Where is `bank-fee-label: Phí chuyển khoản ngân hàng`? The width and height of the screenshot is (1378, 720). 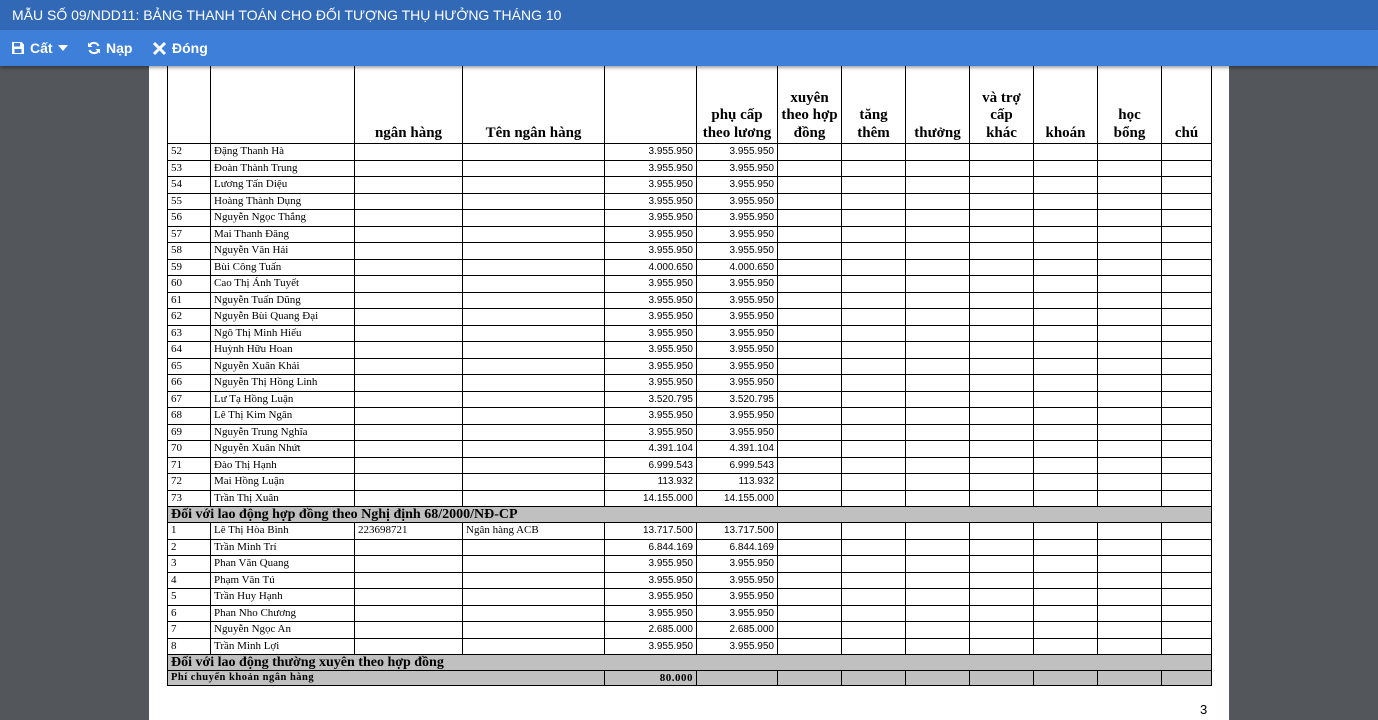
bank-fee-label: Phí chuyển khoản ngân hàng is located at coordinates (386, 678).